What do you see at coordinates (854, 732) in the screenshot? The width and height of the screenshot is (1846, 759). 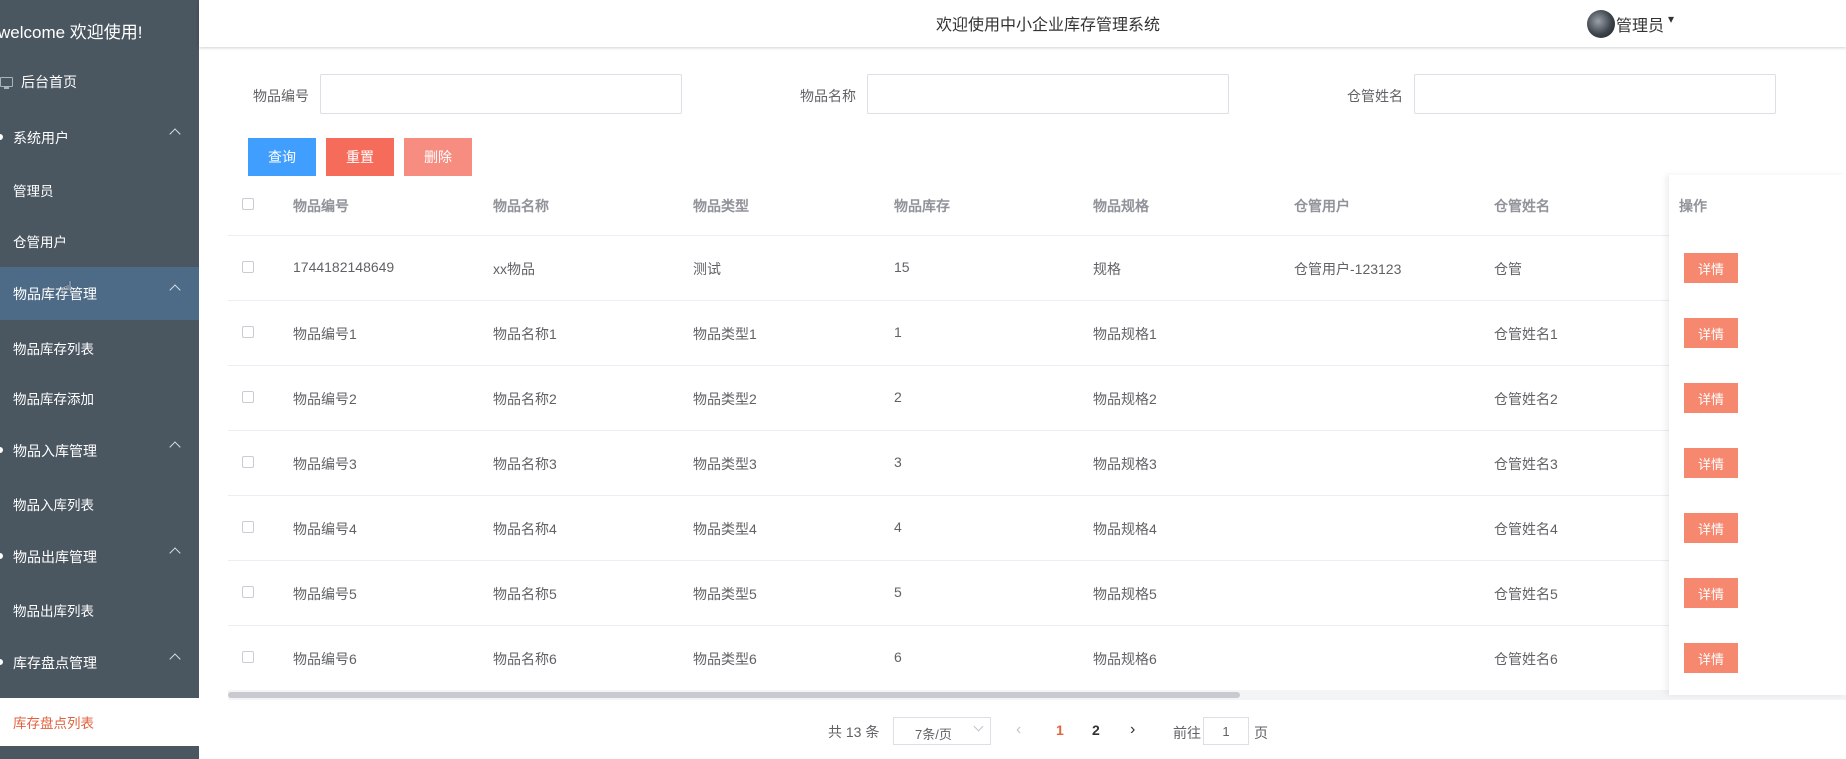 I see `pager-total: 共 13 条` at bounding box center [854, 732].